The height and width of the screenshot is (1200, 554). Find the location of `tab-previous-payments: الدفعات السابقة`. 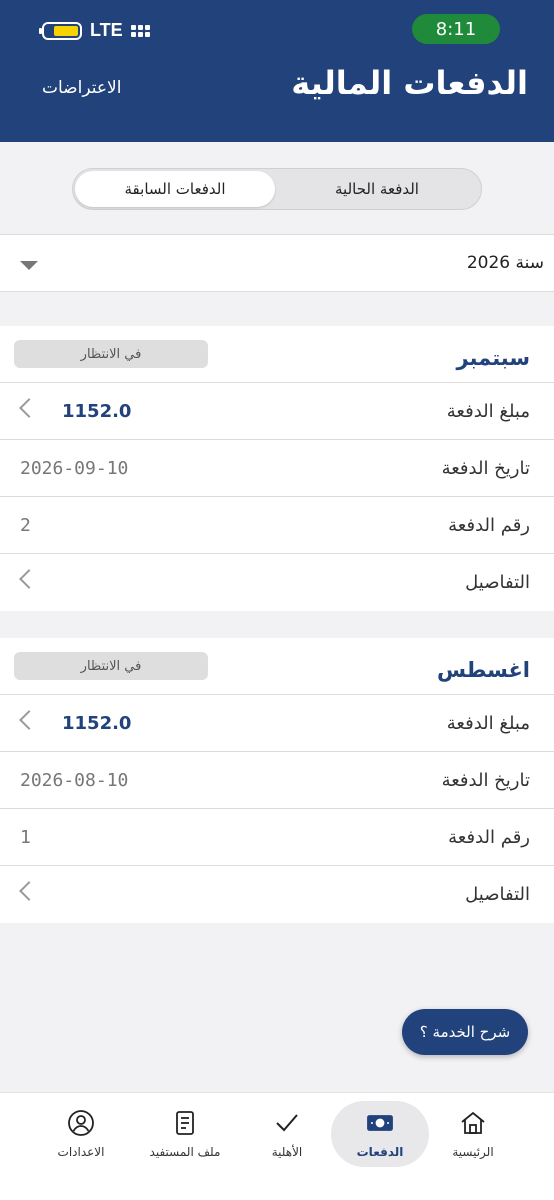

tab-previous-payments: الدفعات السابقة is located at coordinates (175, 189).